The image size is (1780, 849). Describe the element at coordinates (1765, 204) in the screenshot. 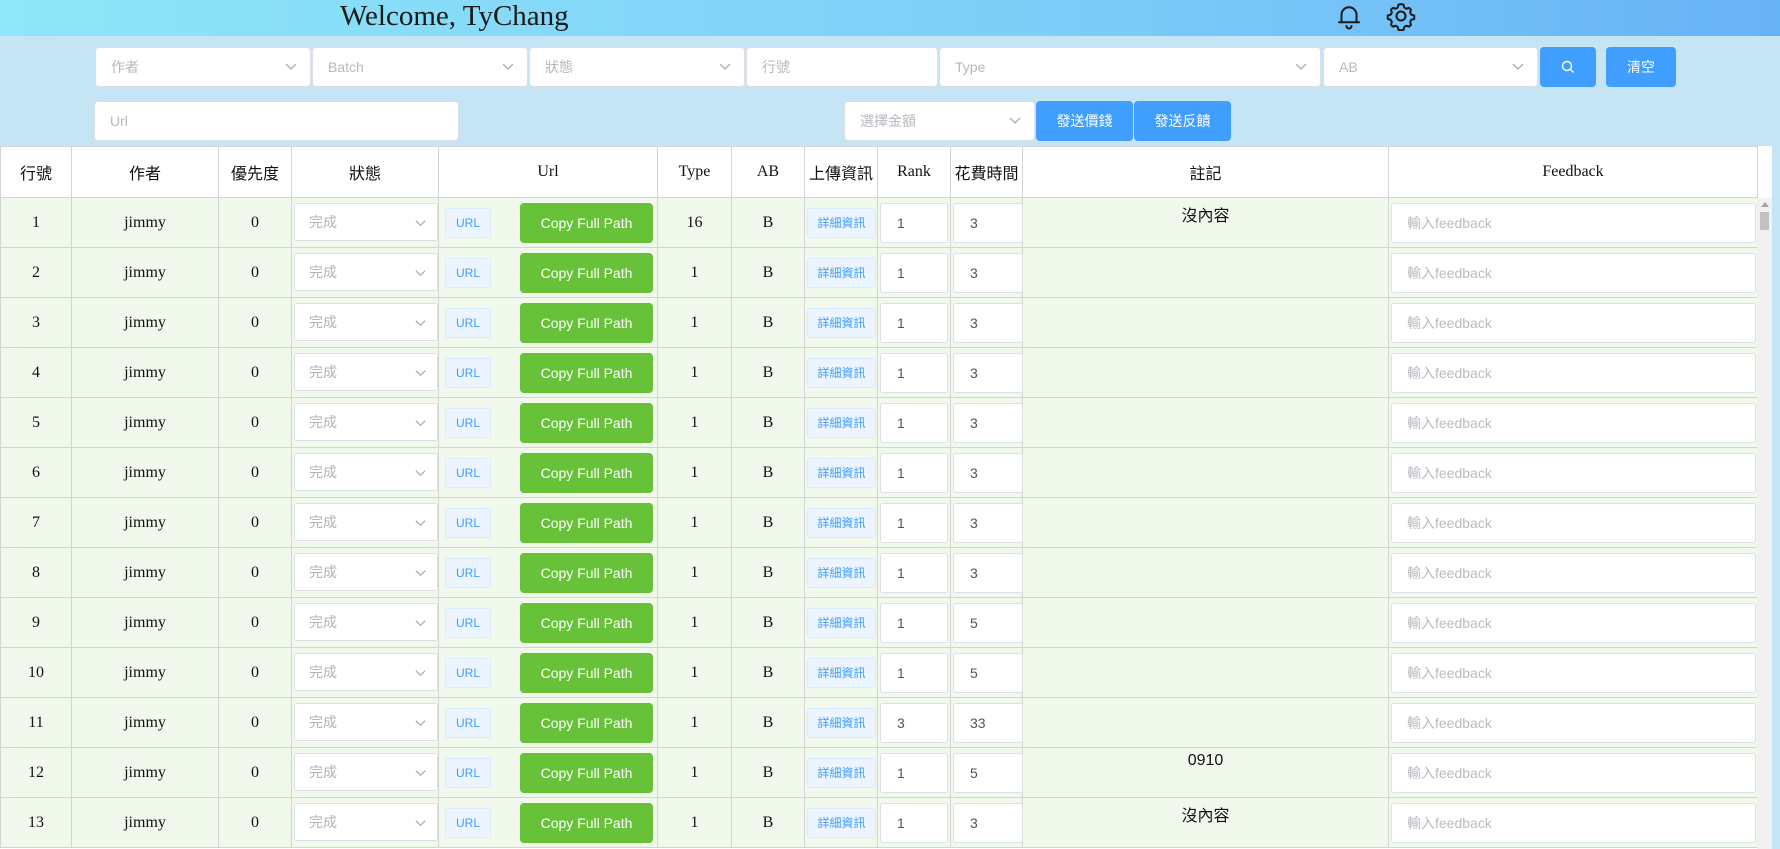

I see `scroll-up-arrow-icon` at that location.